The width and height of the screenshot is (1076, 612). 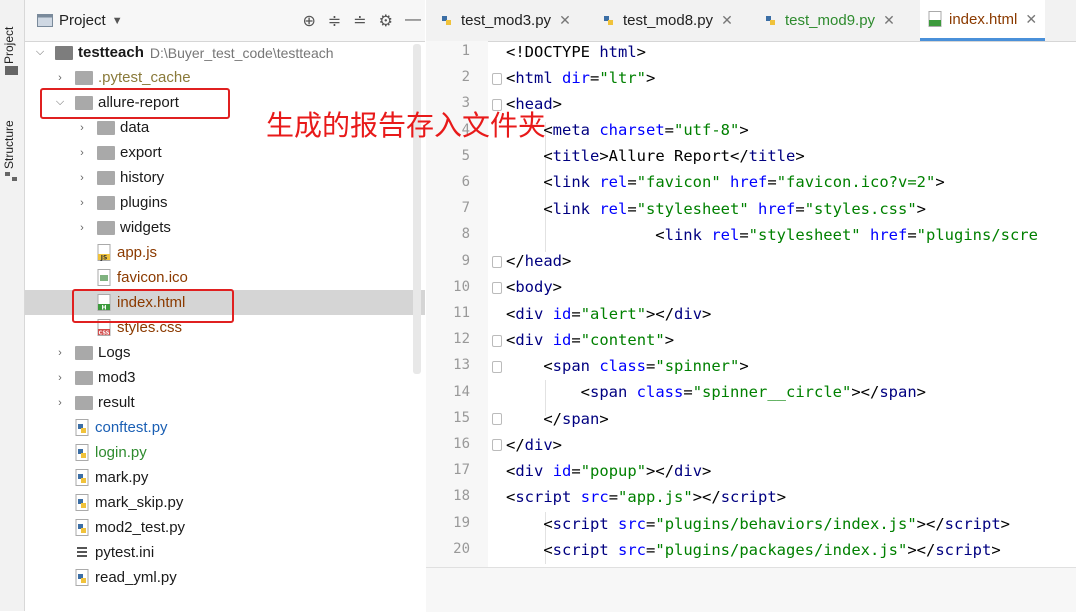 I want to click on code-line-12: <div id="content">, so click(x=590, y=340).